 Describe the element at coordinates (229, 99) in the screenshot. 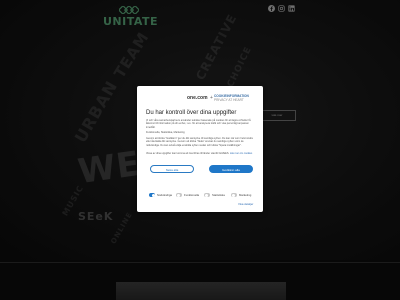

I see `cookieinformation-logo-line2: PRIVACY AT HEART` at that location.